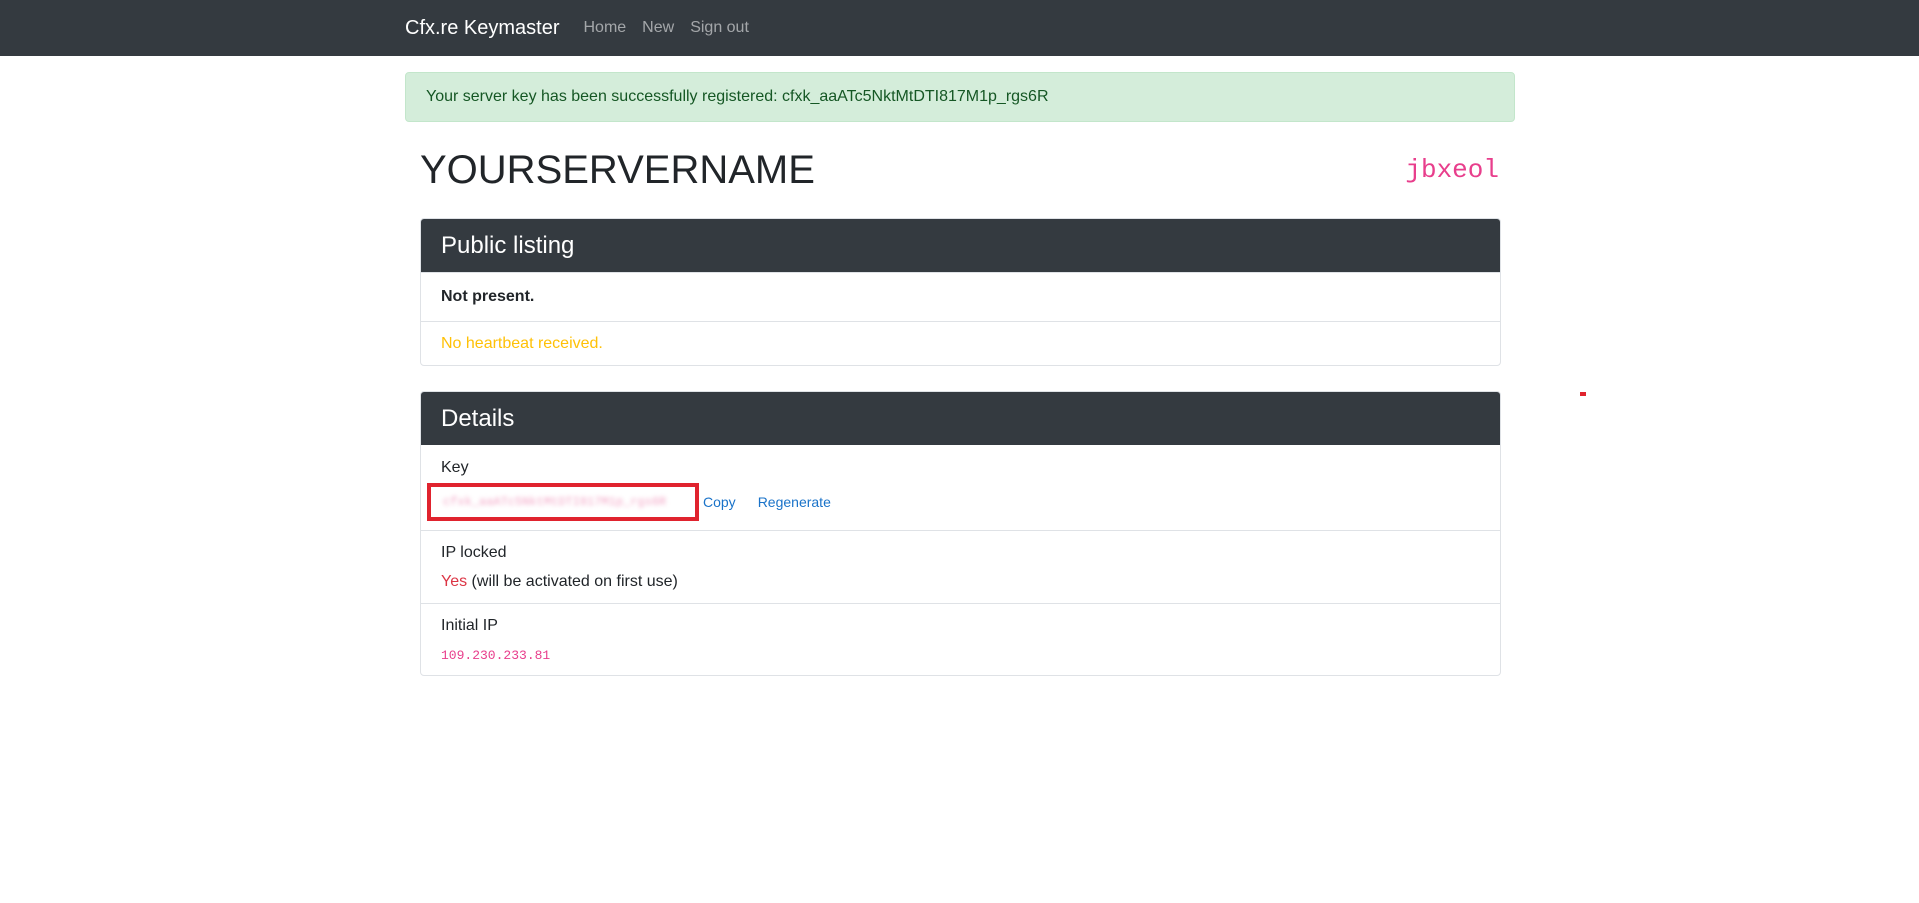 Image resolution: width=1919 pixels, height=903 pixels. Describe the element at coordinates (1583, 394) in the screenshot. I see `red-marker` at that location.